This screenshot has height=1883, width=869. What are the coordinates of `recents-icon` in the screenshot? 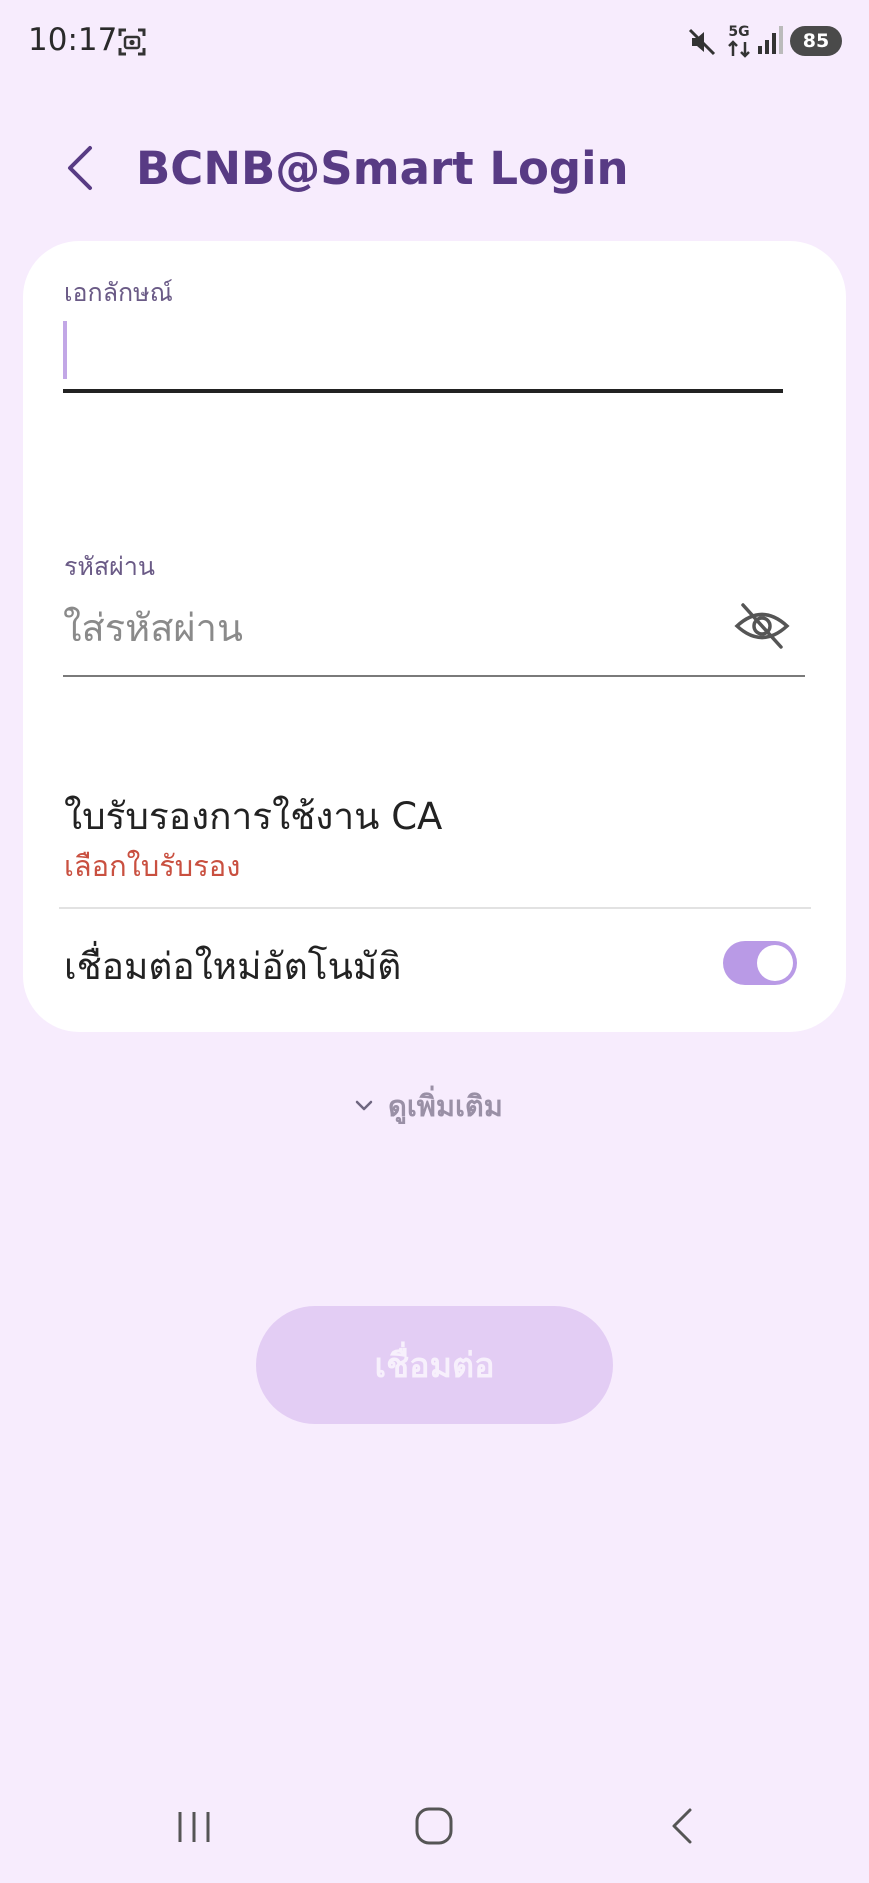 It's located at (194, 1827).